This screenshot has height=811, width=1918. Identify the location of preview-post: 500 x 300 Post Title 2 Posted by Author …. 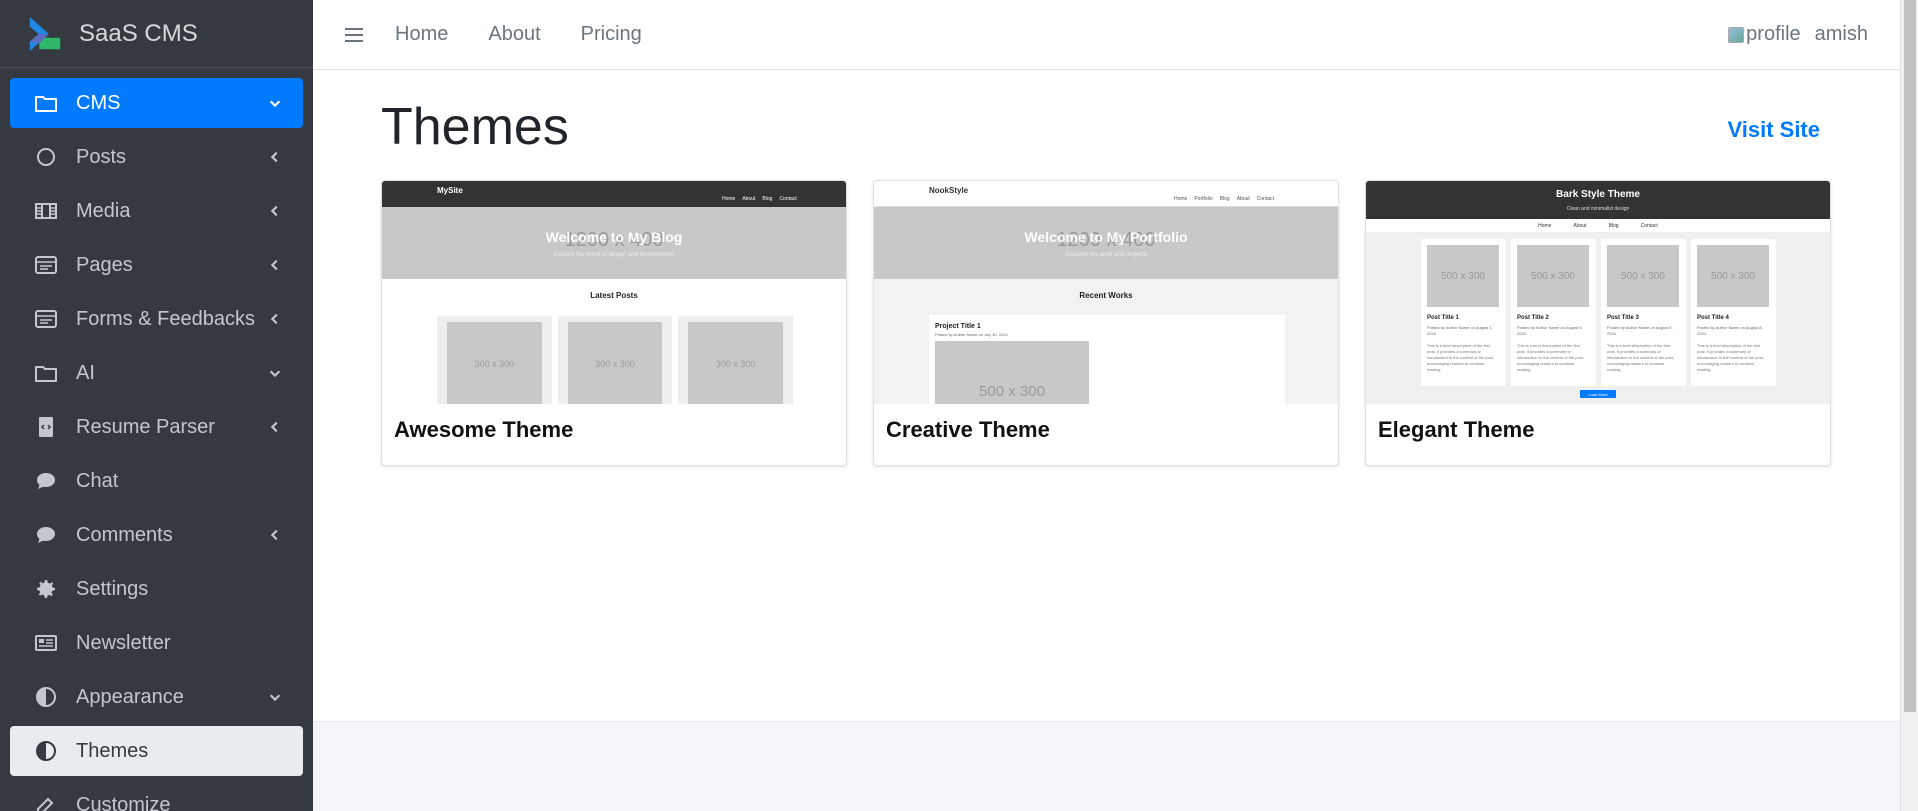
(1553, 312).